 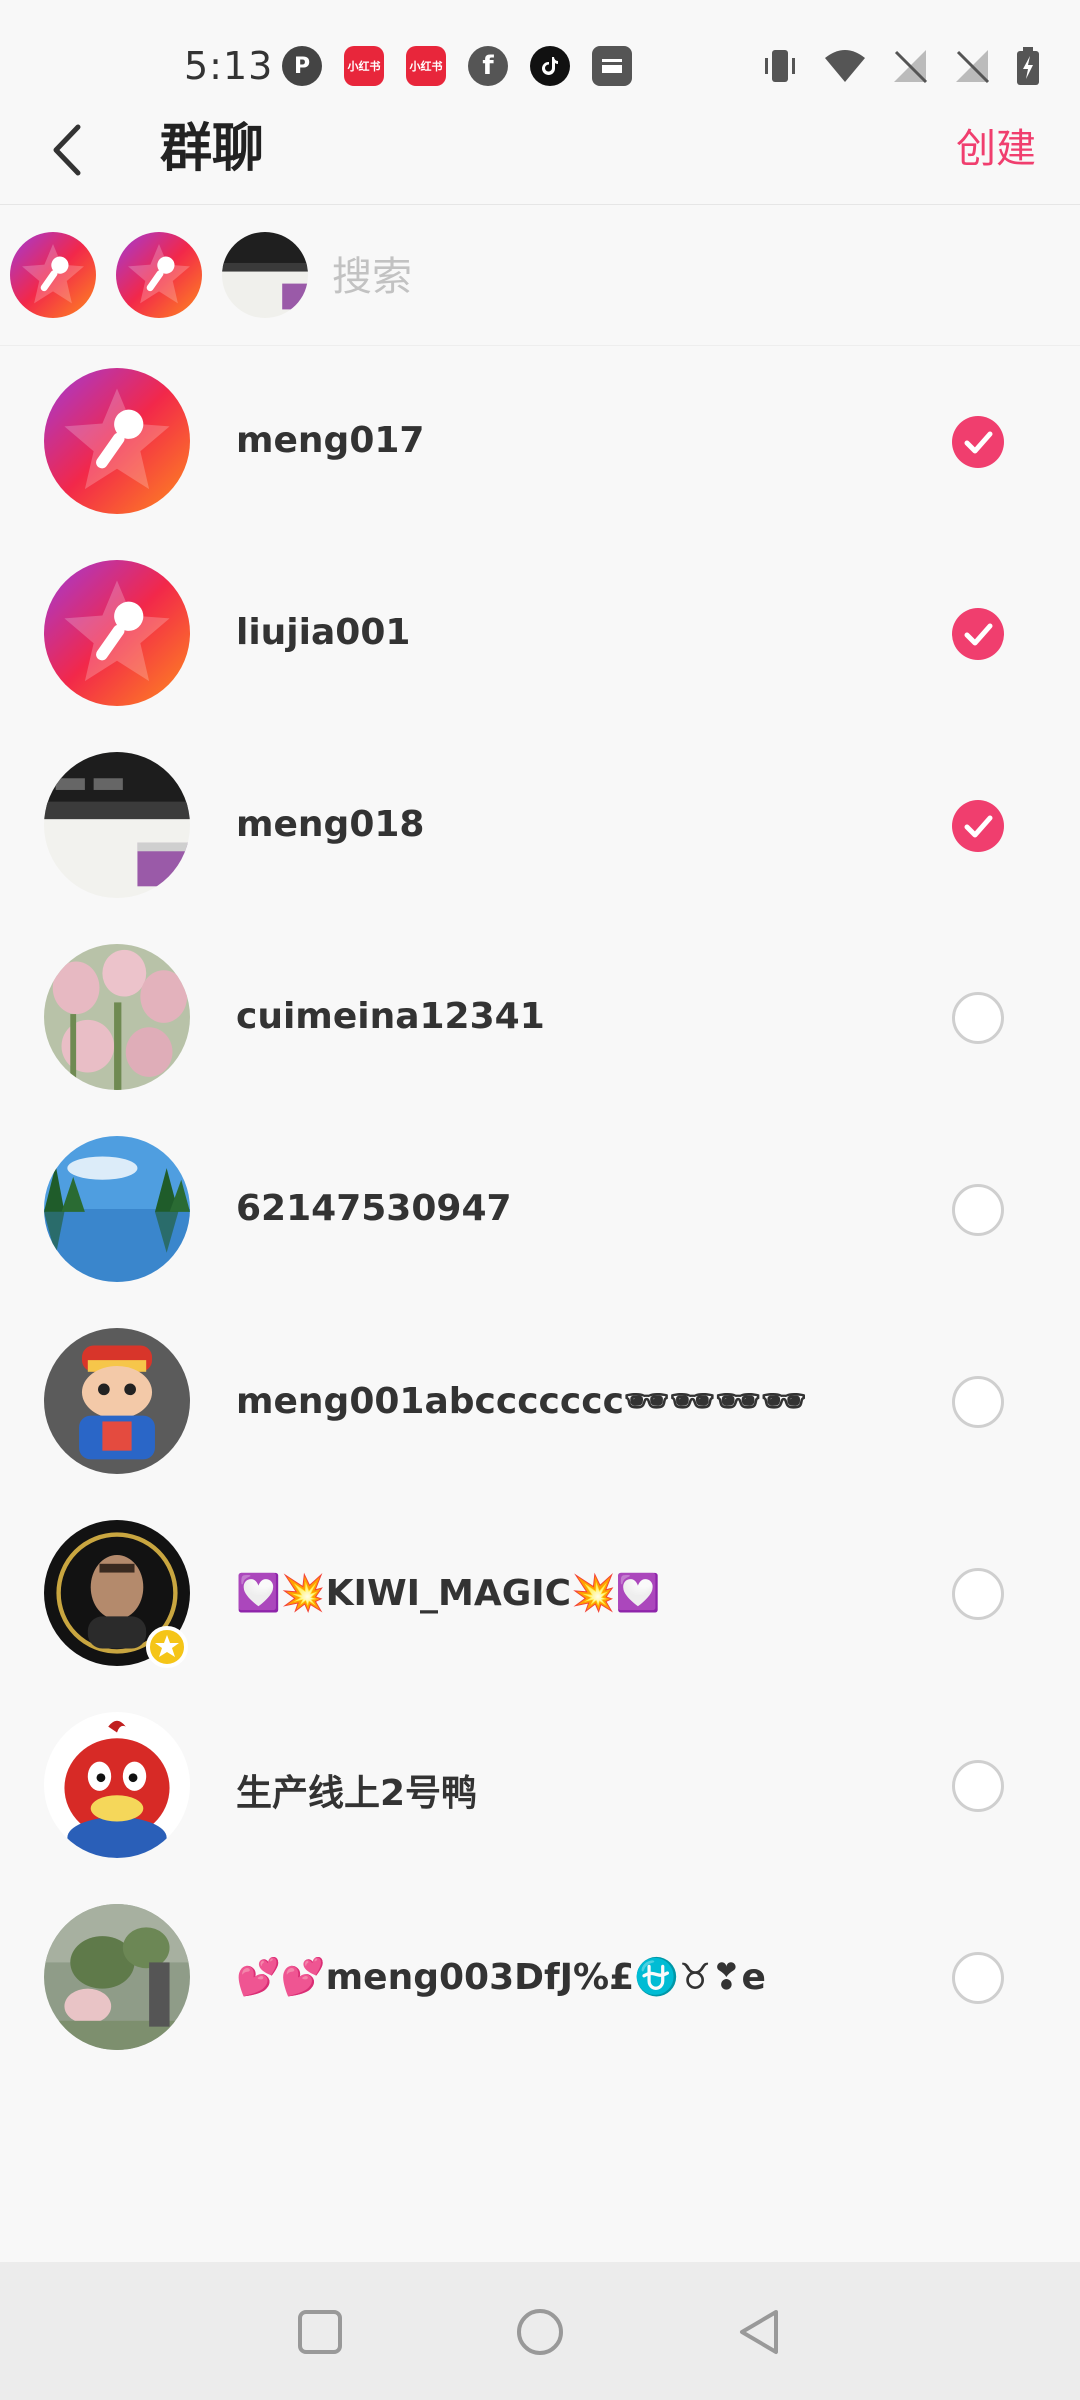 I want to click on selected-members-bar, so click(x=540, y=276).